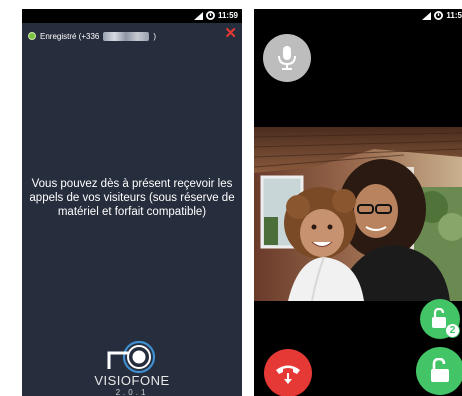 This screenshot has height=396, width=462. I want to click on brand-name: VISIOFONE, so click(132, 380).